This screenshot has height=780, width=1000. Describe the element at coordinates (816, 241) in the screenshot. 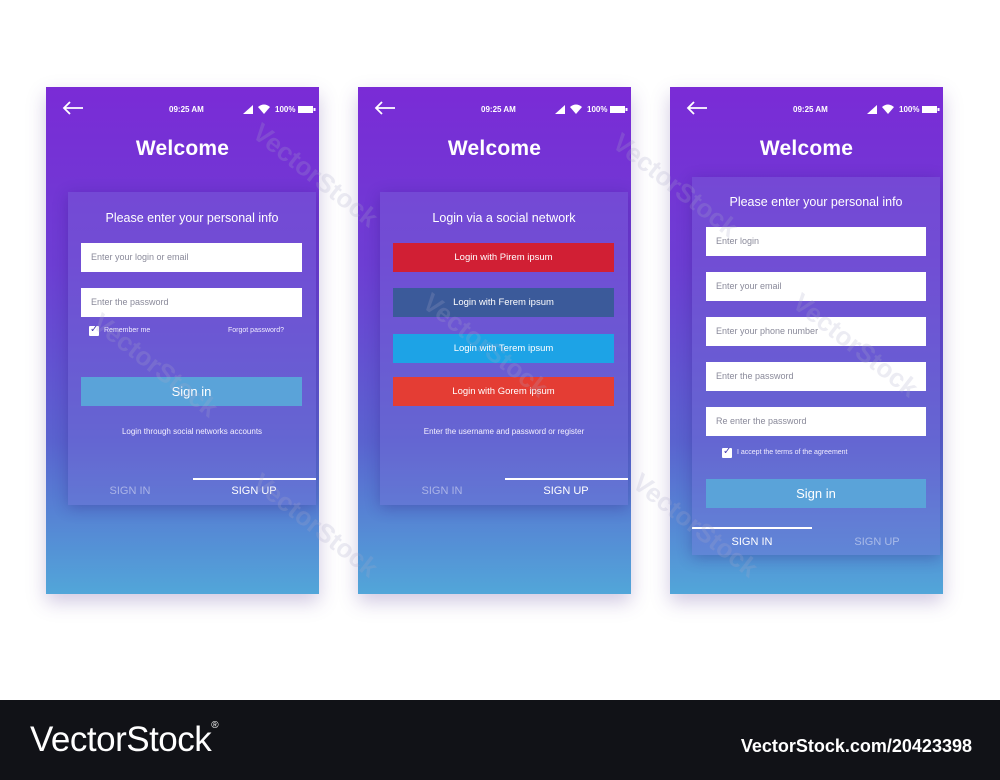

I see `login-input: Enter login` at that location.